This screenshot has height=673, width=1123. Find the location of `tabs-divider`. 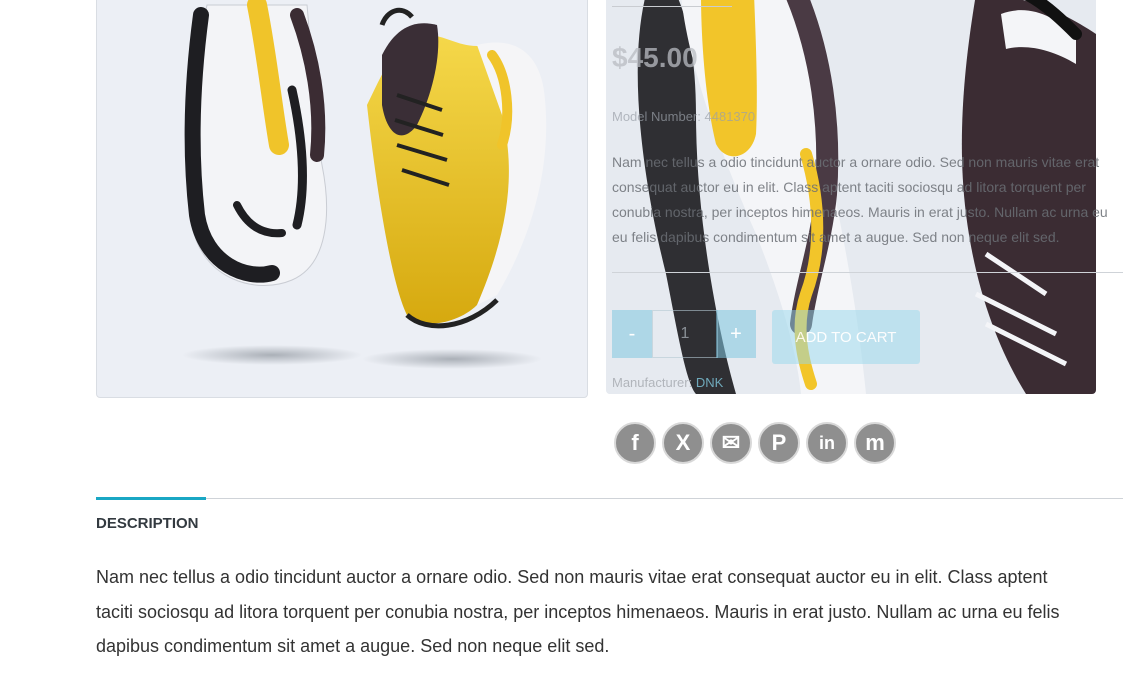

tabs-divider is located at coordinates (609, 498).